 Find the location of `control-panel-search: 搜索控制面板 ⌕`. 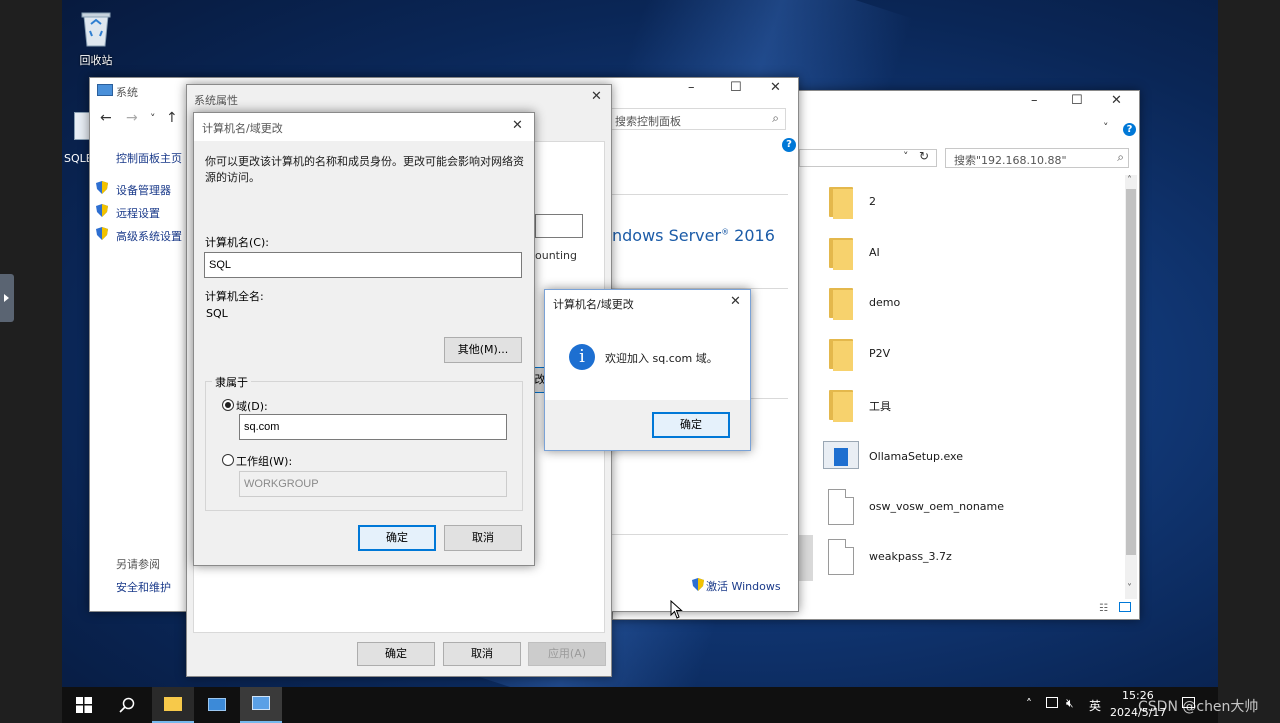

control-panel-search: 搜索控制面板 ⌕ is located at coordinates (696, 119).